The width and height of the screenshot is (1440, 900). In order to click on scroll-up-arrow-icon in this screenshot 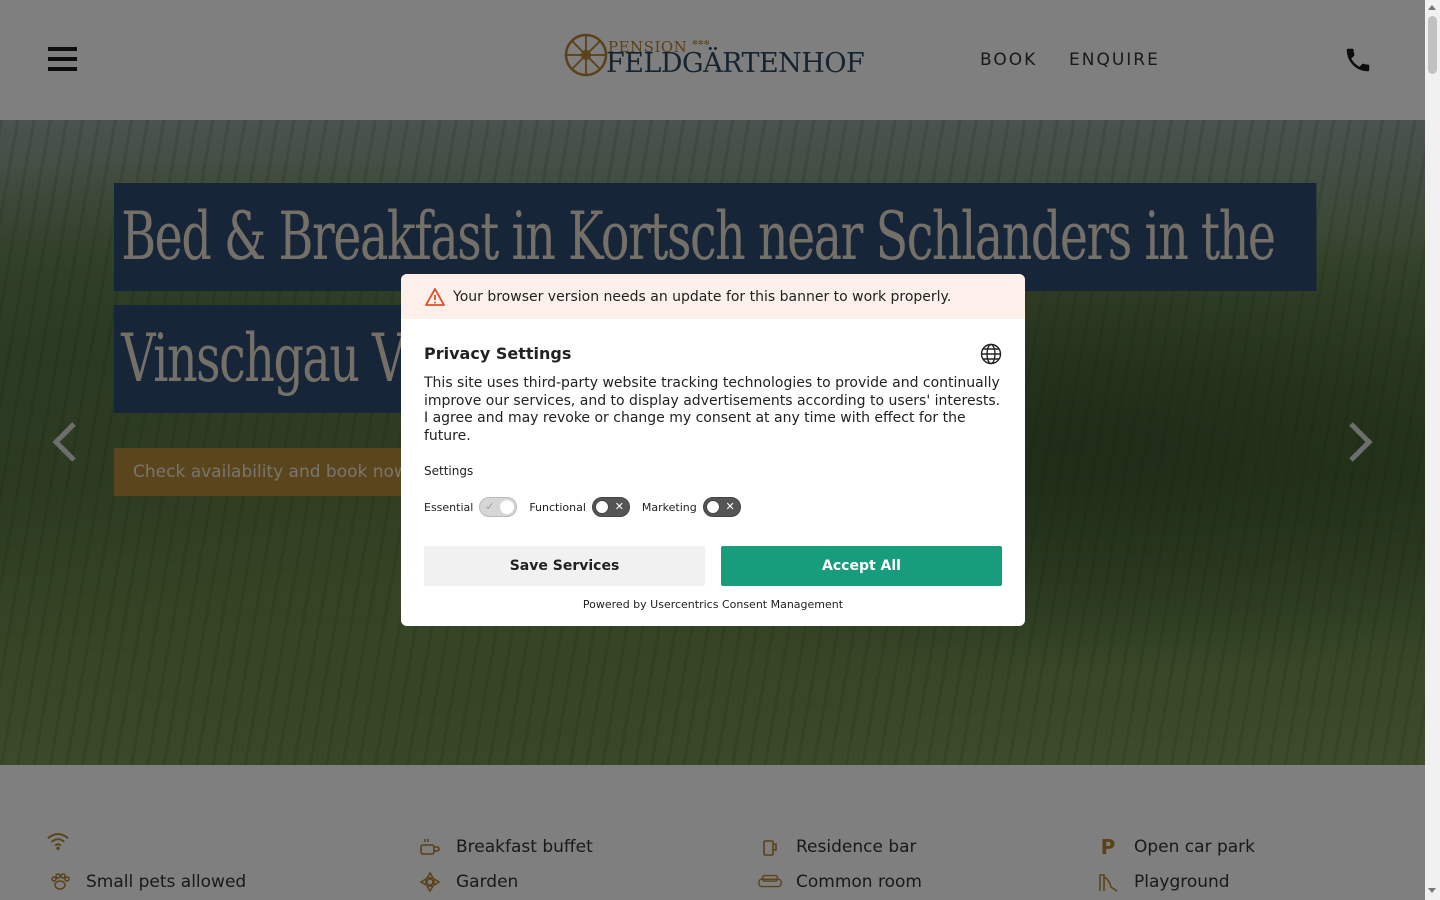, I will do `click(1432, 7)`.